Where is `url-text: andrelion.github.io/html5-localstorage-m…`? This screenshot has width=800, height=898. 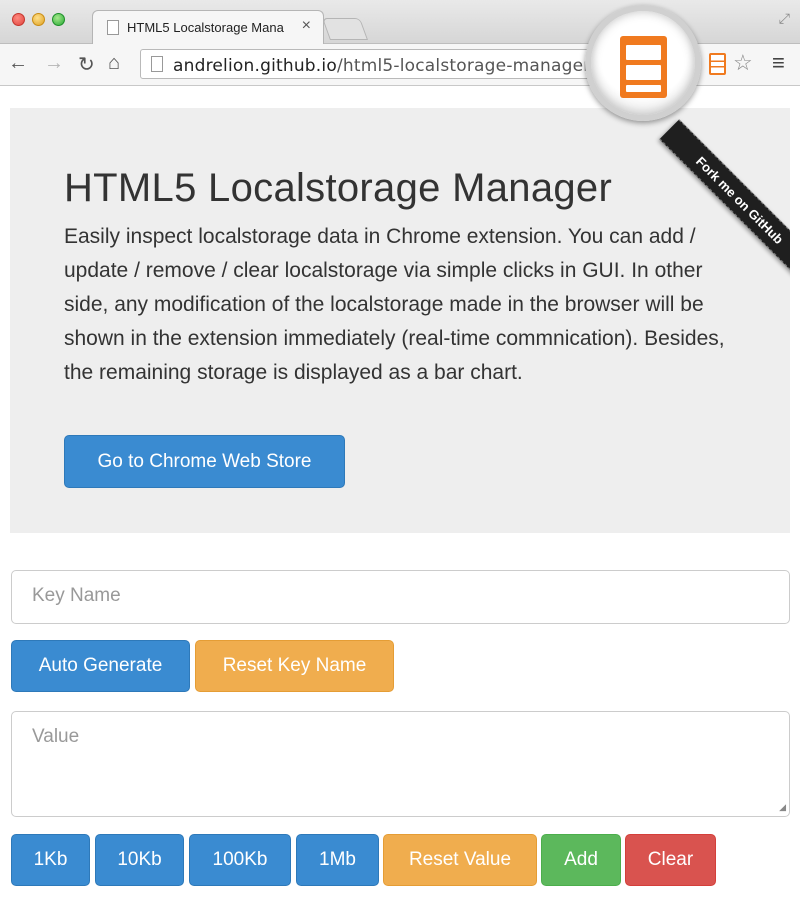 url-text: andrelion.github.io/html5-localstorage-m… is located at coordinates (384, 66).